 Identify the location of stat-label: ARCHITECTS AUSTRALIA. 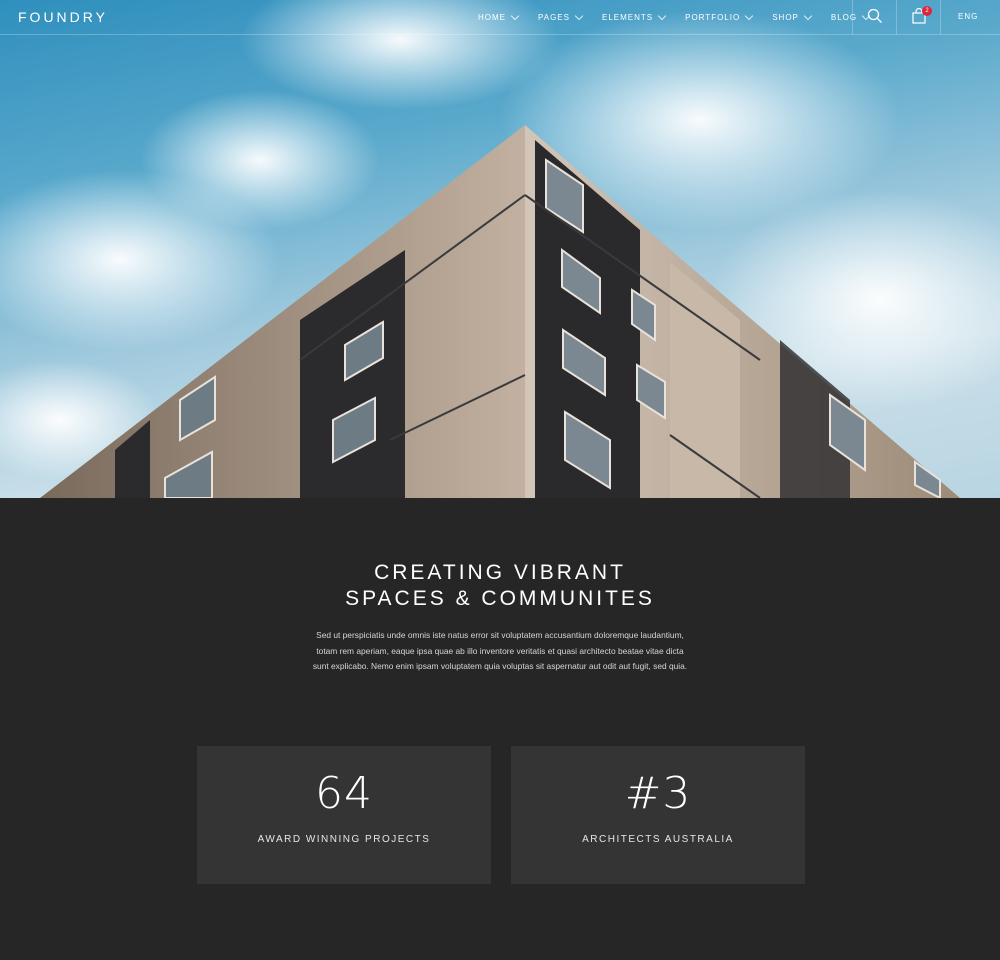
(658, 839).